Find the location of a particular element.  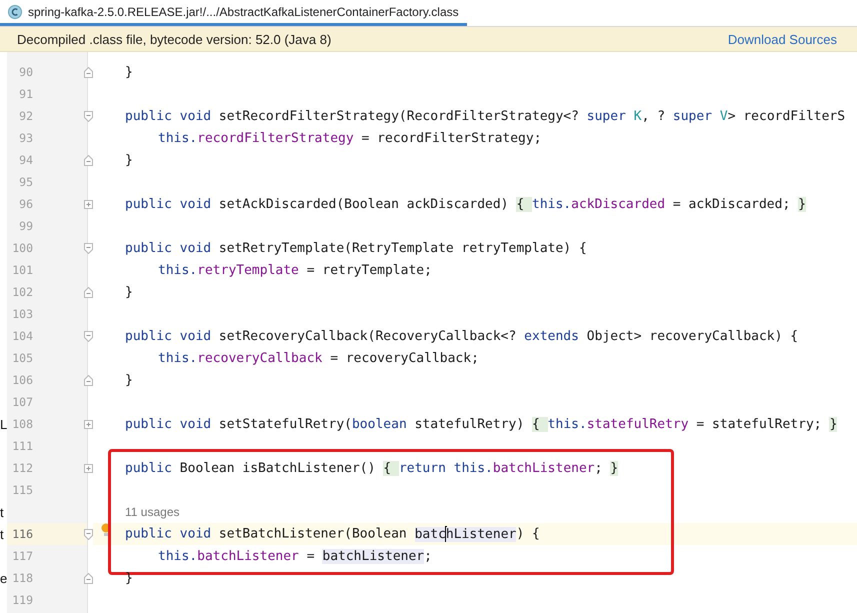

line-number: 95 is located at coordinates (26, 182).